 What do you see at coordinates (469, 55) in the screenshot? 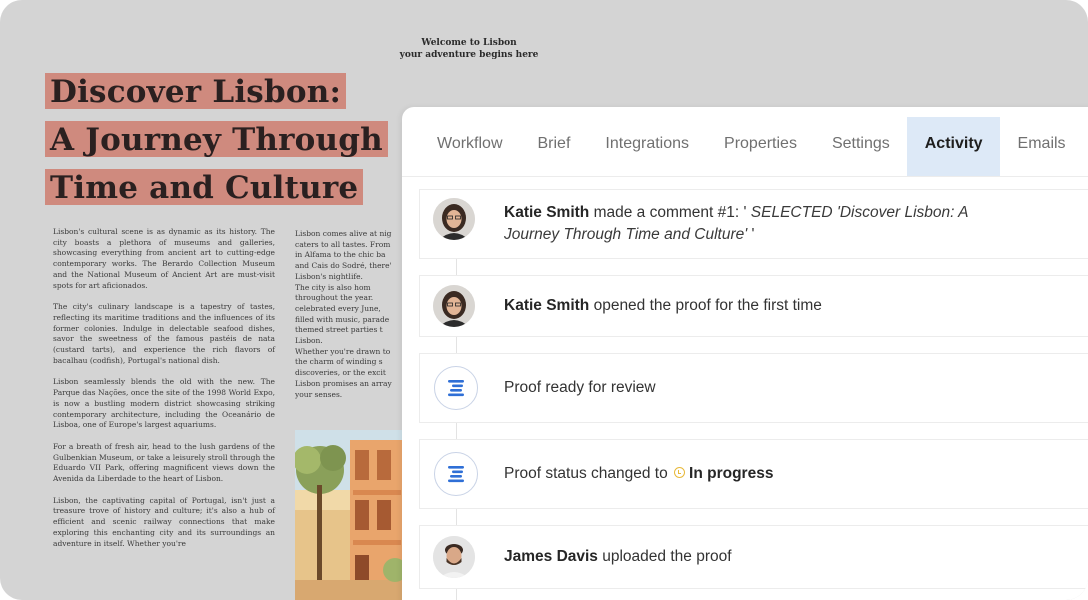
I see `document-header-line2: your adventure begins here` at bounding box center [469, 55].